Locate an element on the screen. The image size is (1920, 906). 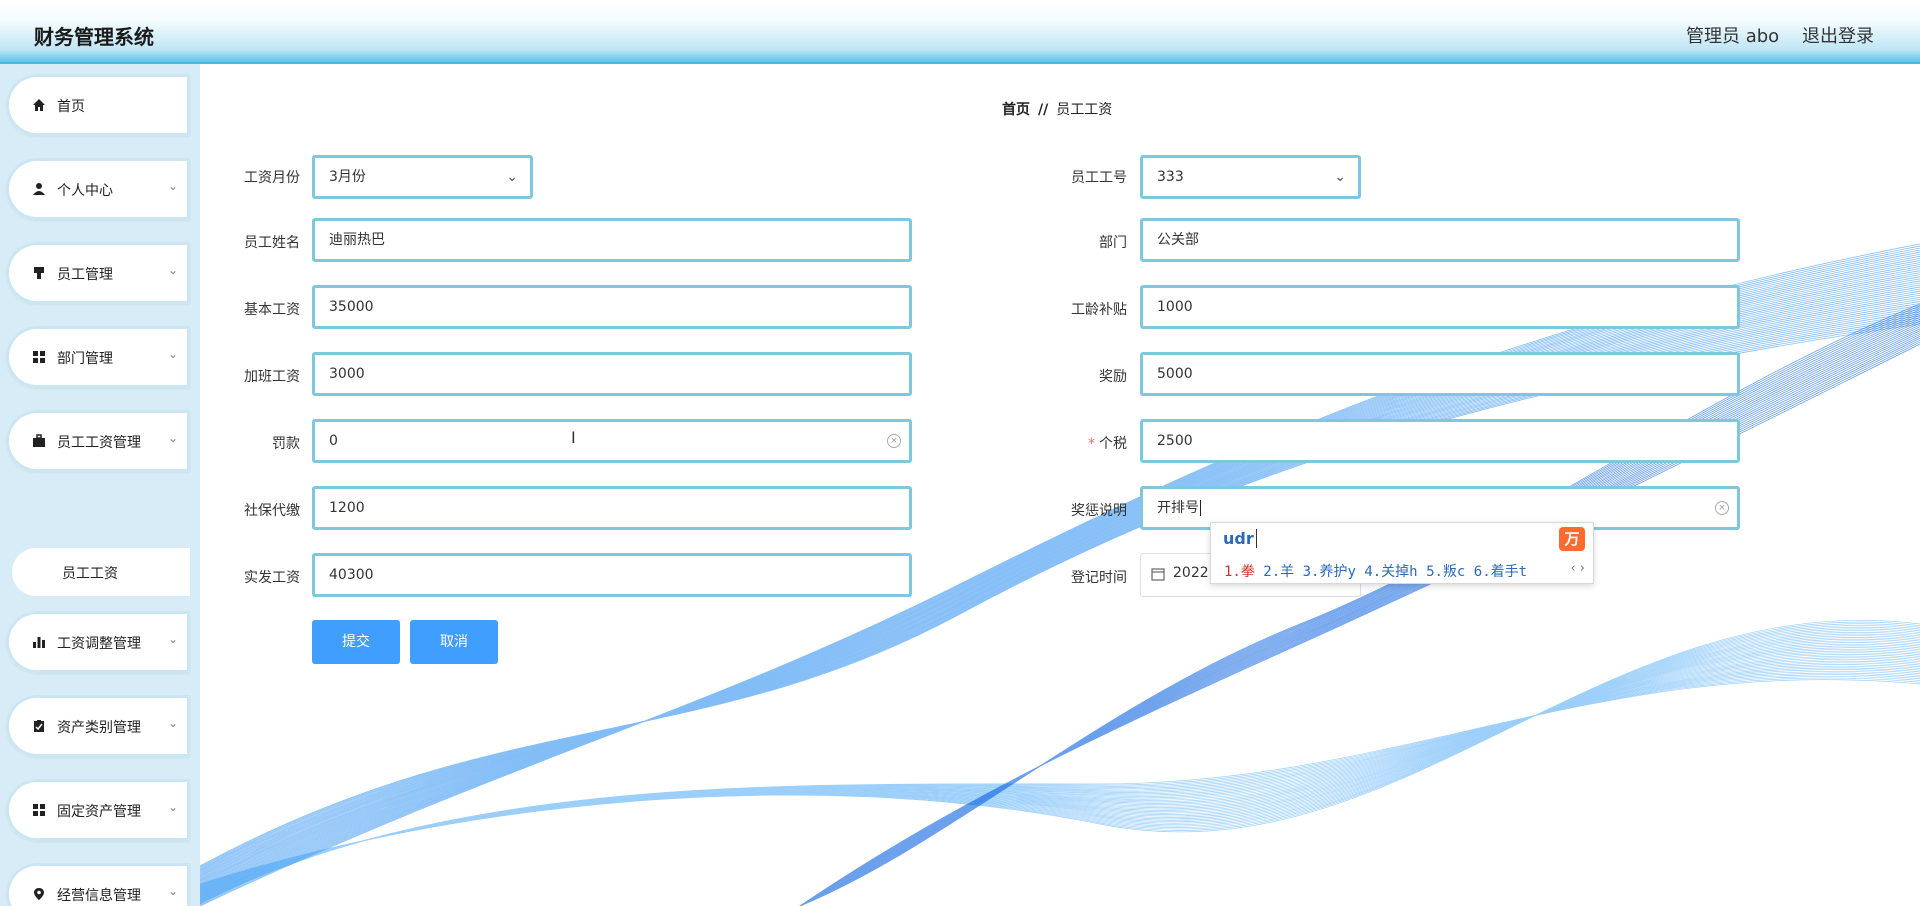
sidebar-item-label: 资产类别管理 is located at coordinates (99, 728).